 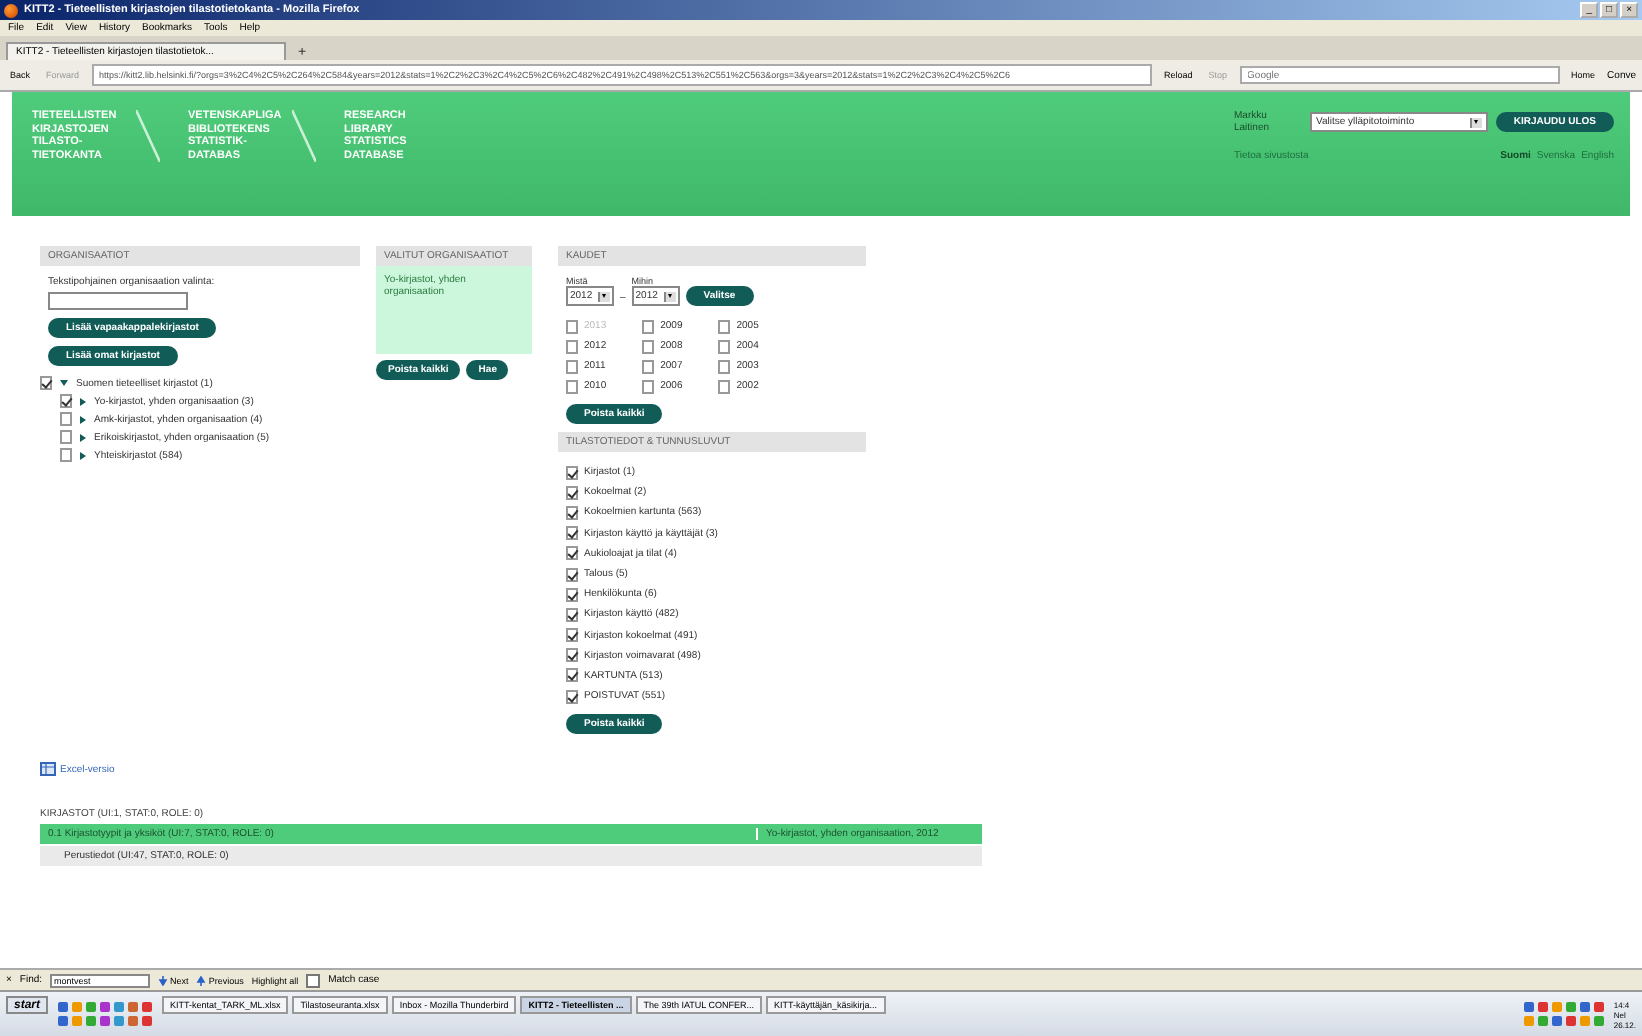 What do you see at coordinates (11, 10) in the screenshot?
I see `browser-logo-icon` at bounding box center [11, 10].